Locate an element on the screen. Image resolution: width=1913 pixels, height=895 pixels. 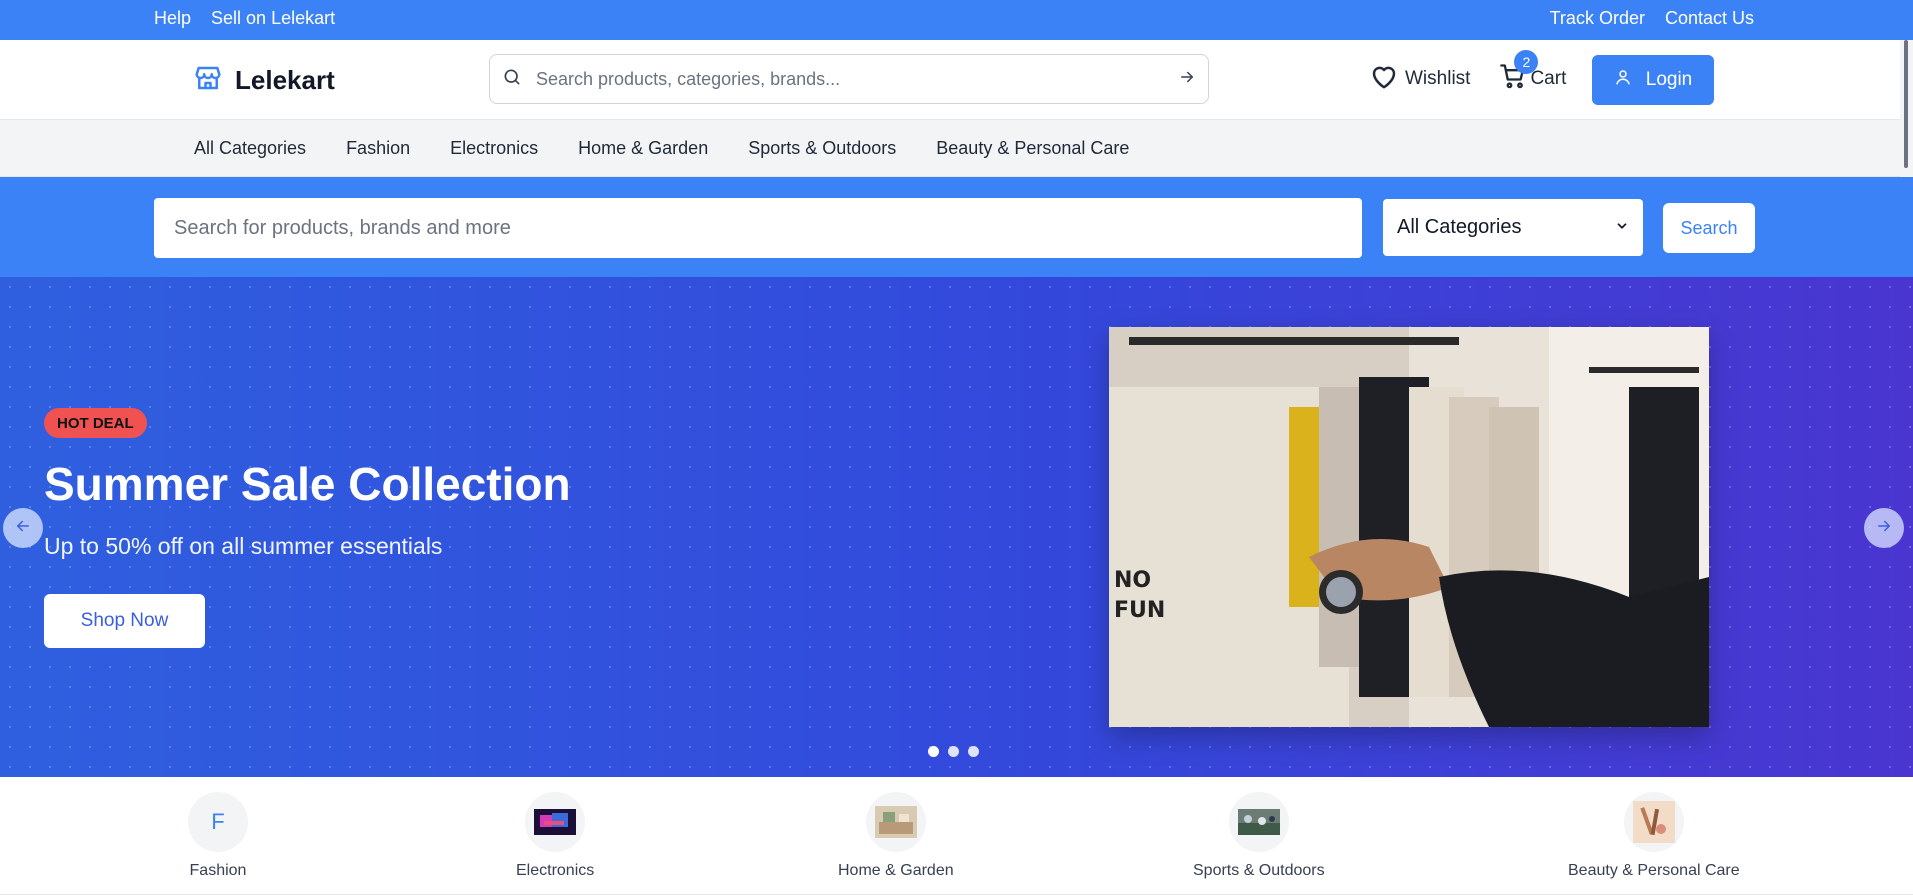
nav-electronics: Electronics is located at coordinates (494, 148).